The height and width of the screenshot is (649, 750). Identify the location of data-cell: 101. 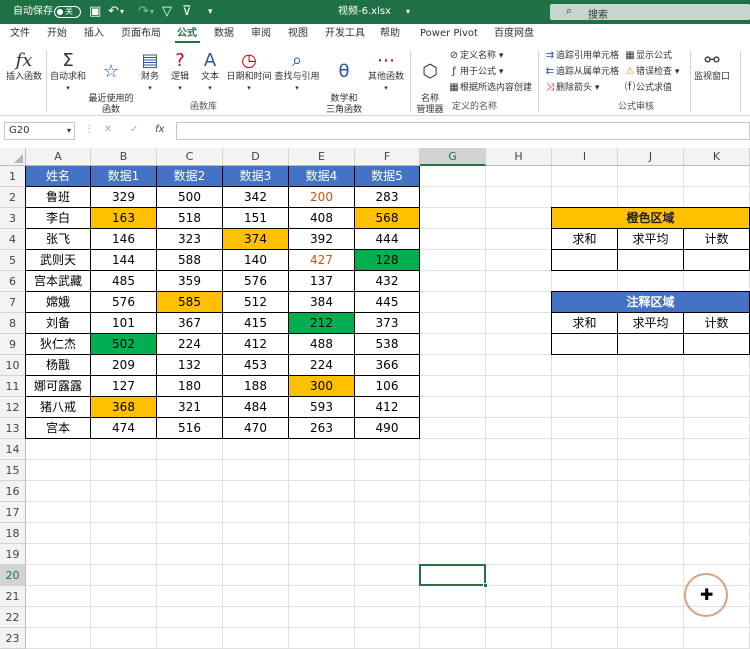
(124, 323).